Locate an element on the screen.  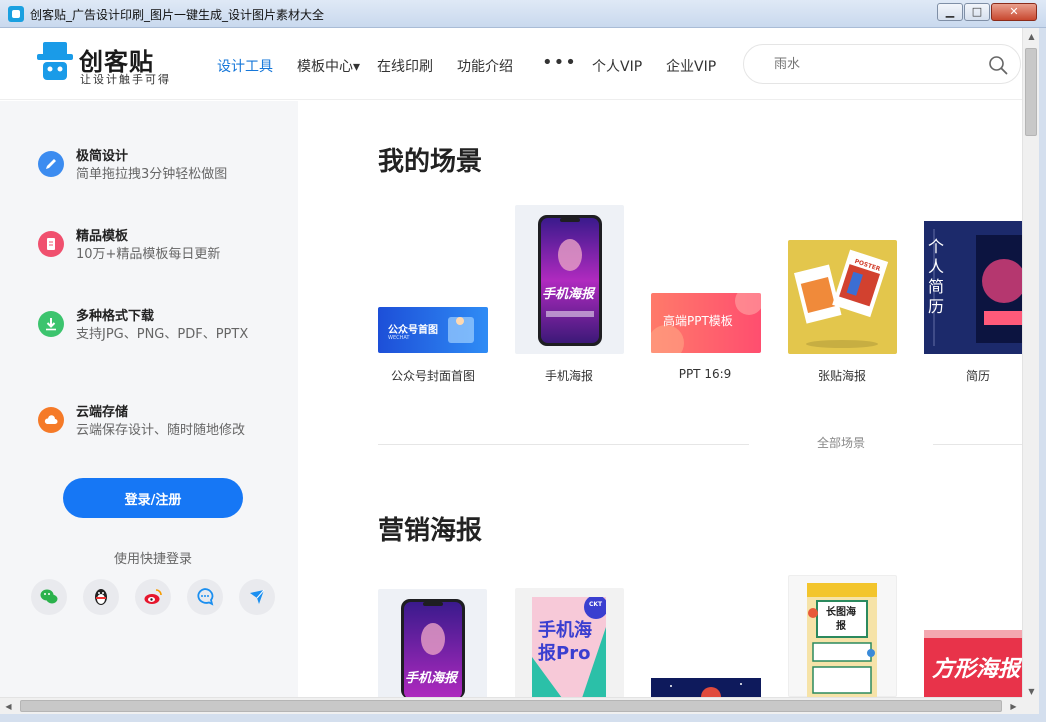
feature-desc: 支持JPG、PNG、PDF、PPTX is located at coordinates (162, 334).